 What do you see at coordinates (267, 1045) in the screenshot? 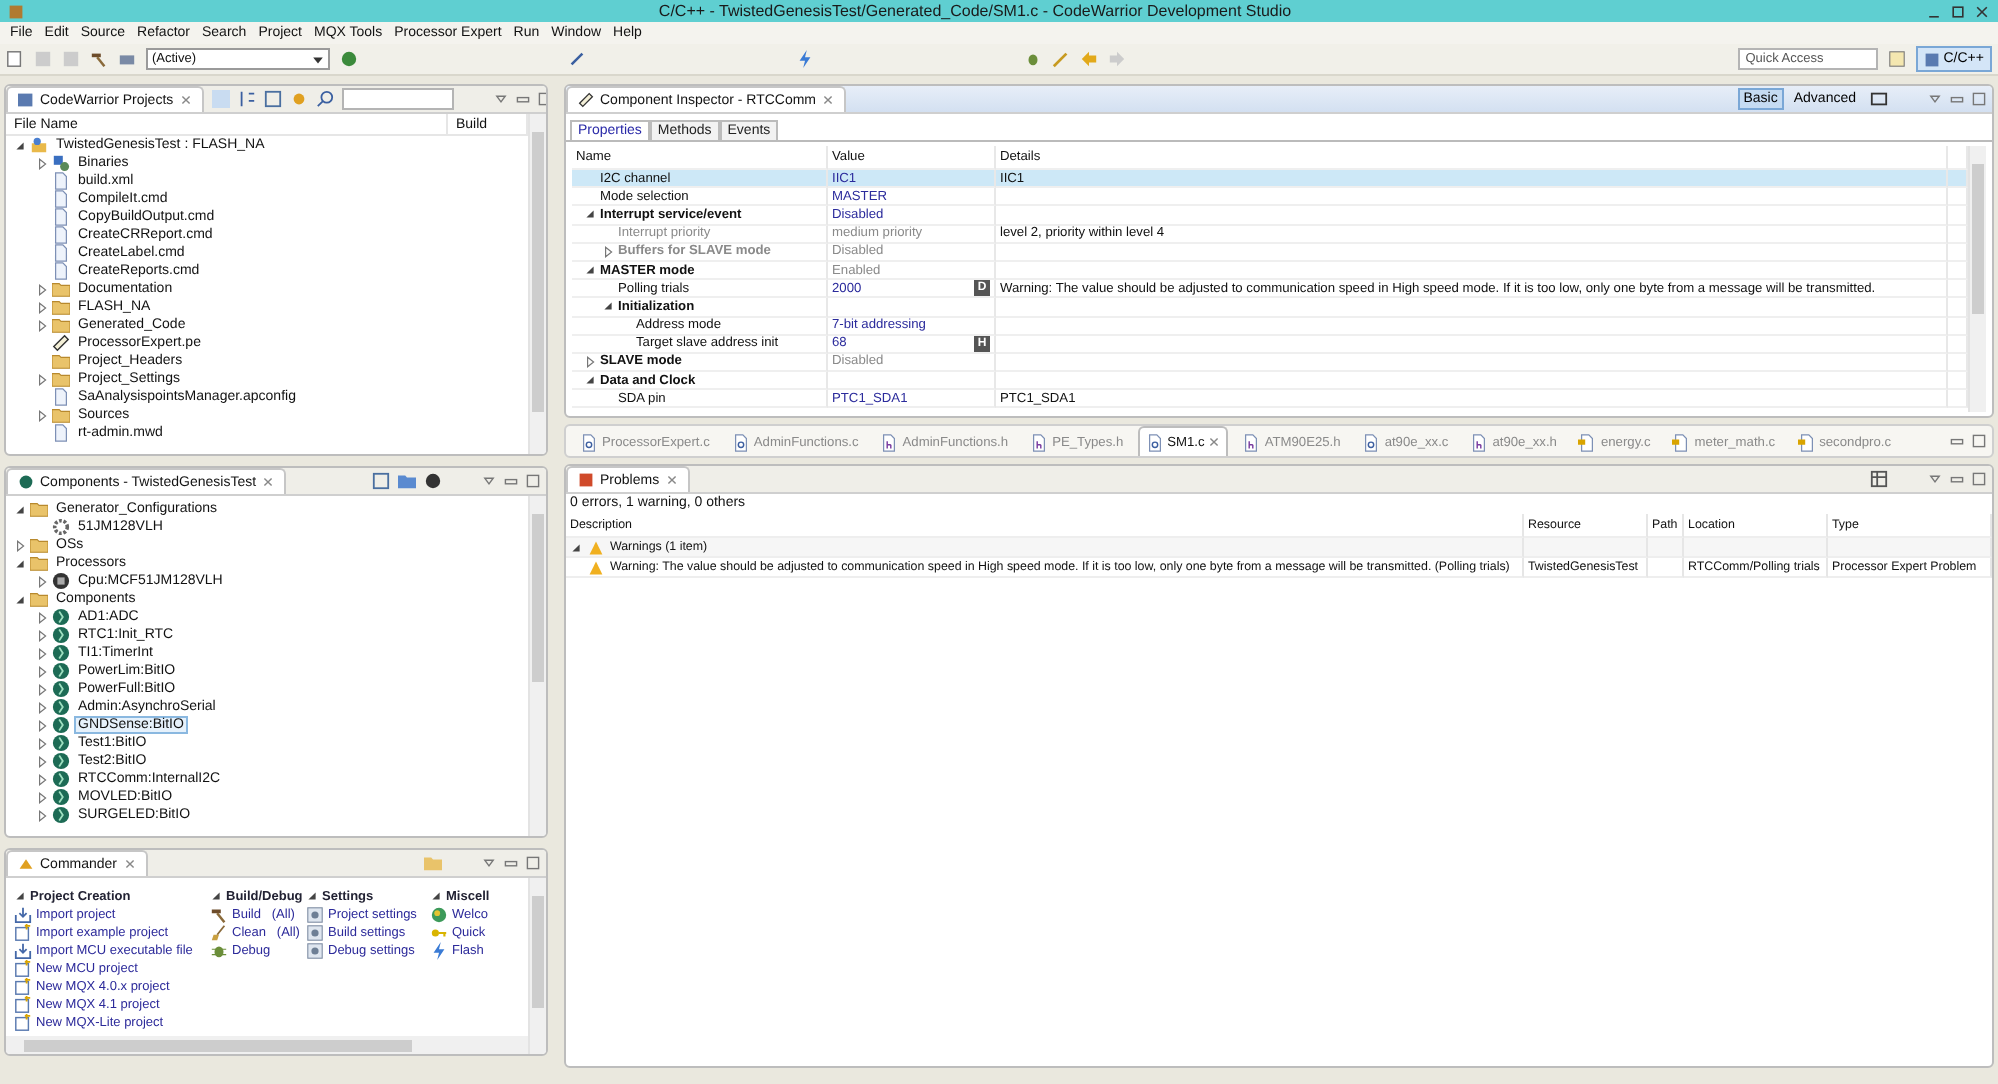
I see `horizontal-scrollbar` at bounding box center [267, 1045].